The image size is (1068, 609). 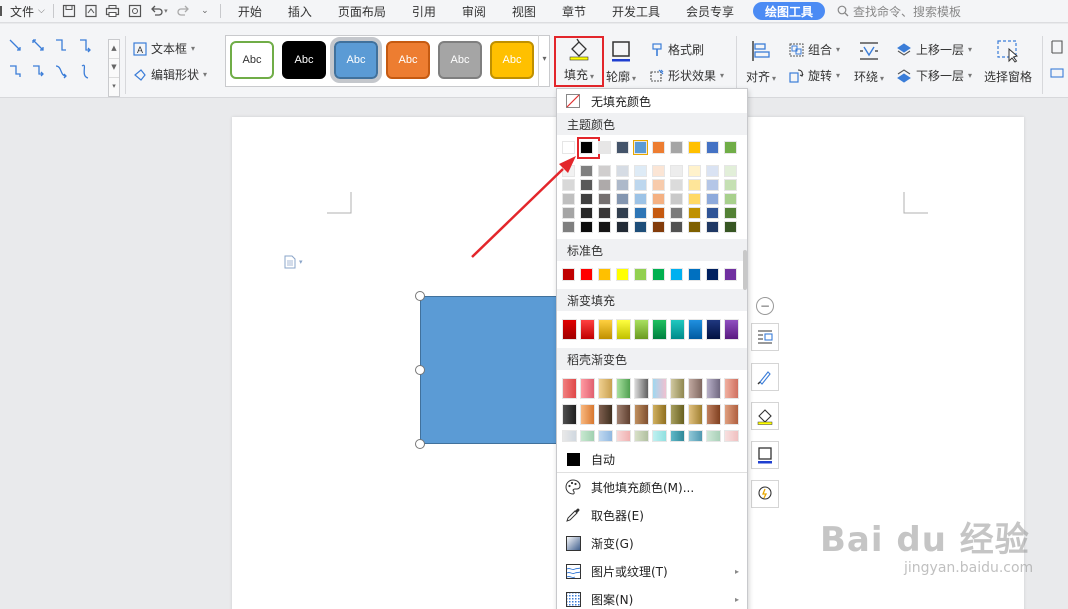 I want to click on search-box: 查找命令、搜索模板, so click(x=899, y=11).